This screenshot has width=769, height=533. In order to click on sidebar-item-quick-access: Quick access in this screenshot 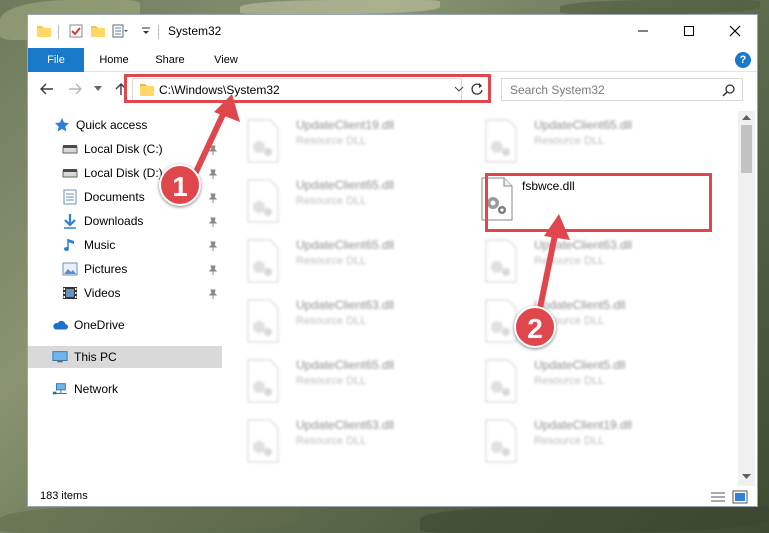, I will do `click(125, 125)`.